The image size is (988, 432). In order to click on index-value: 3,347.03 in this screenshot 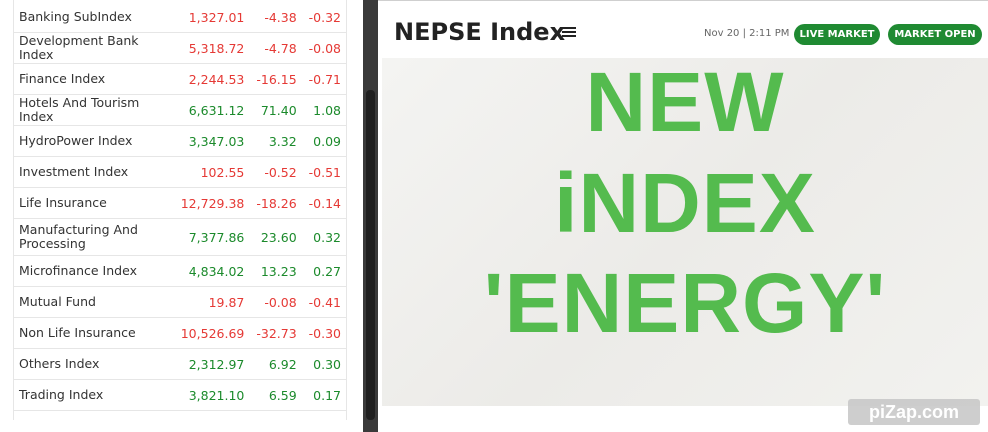, I will do `click(212, 141)`.